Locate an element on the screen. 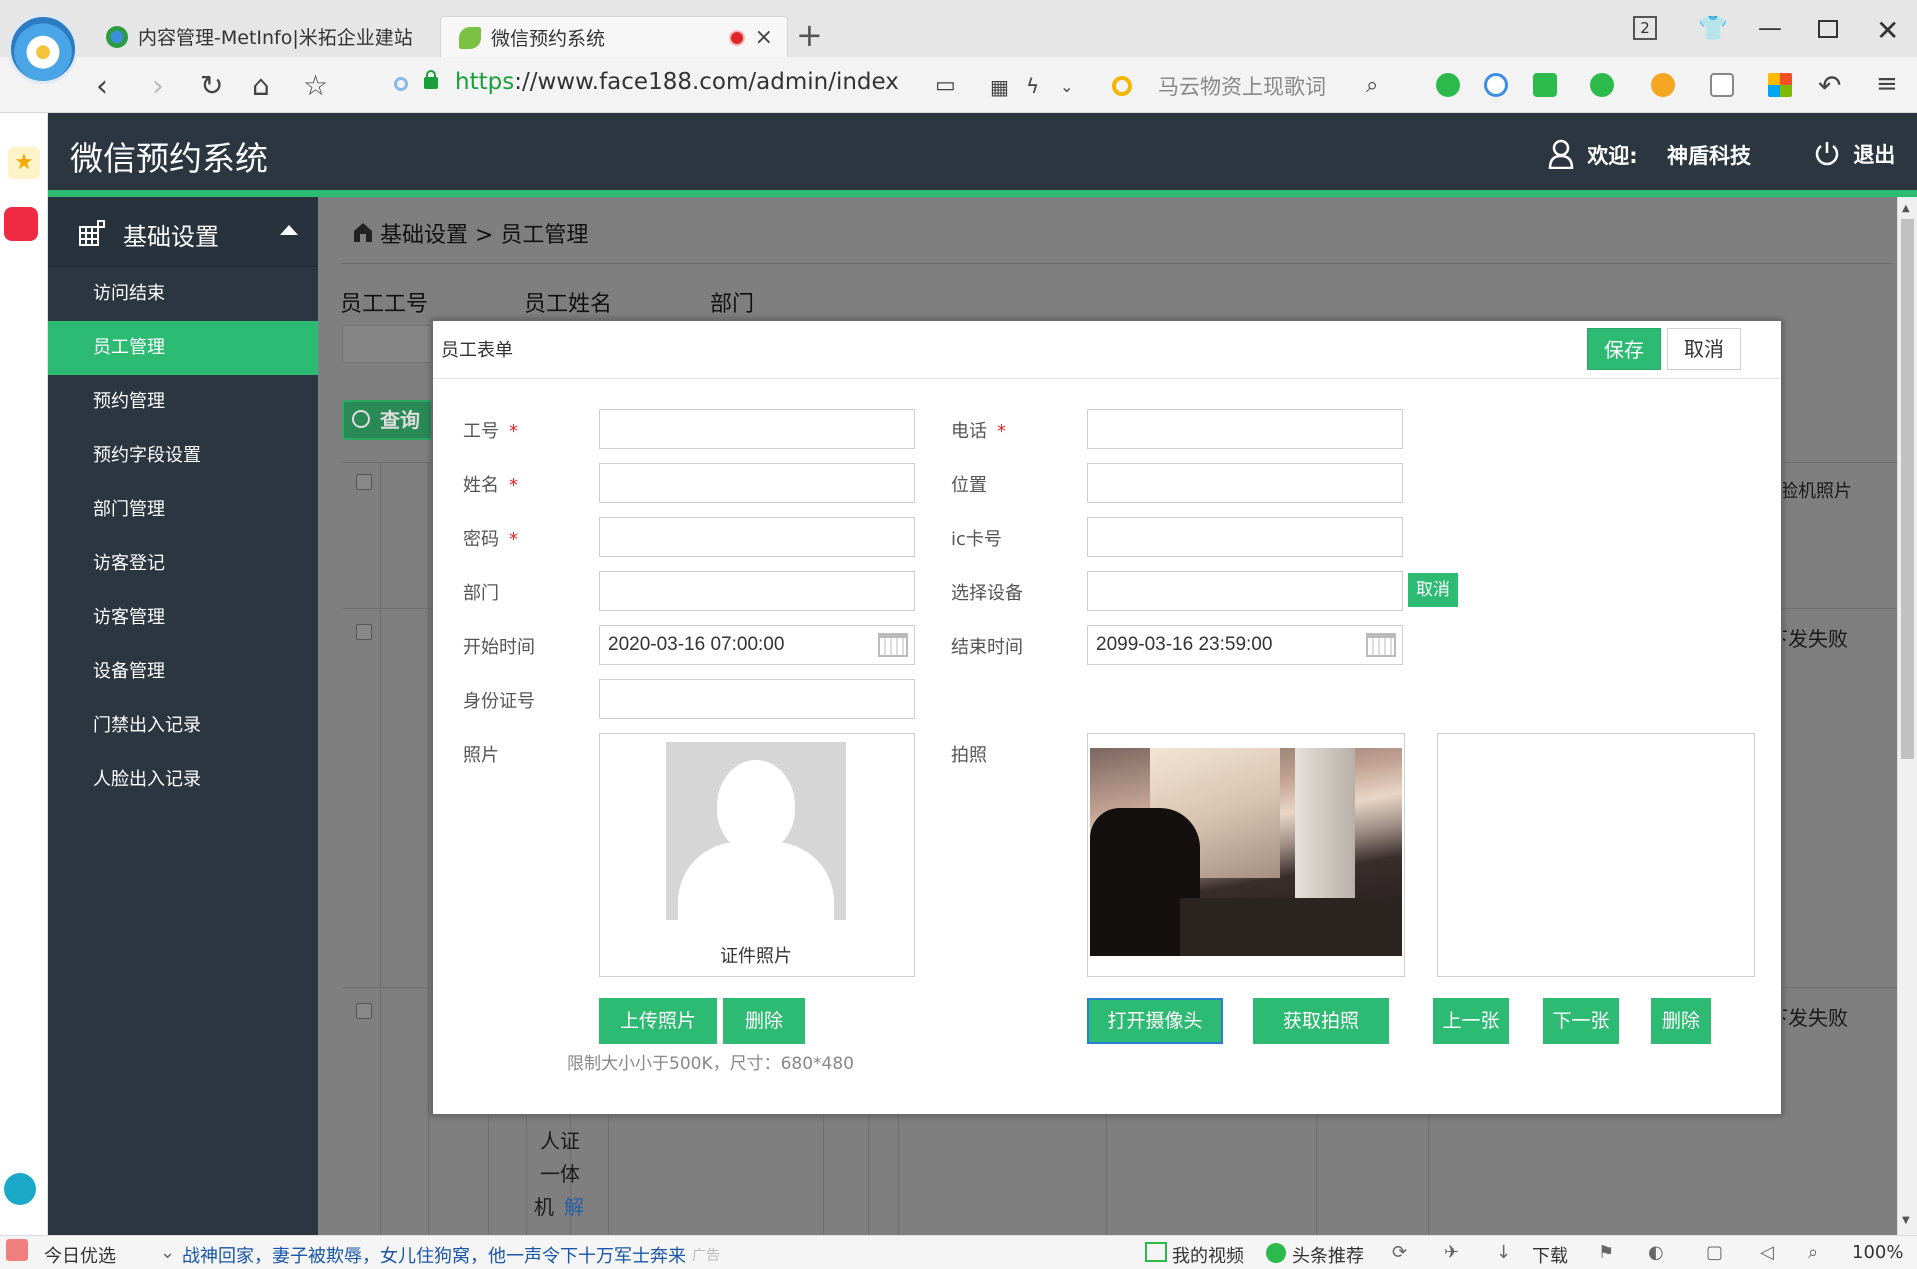 This screenshot has height=1269, width=1917. search-input: 马云物资上现歌词 is located at coordinates (1242, 86).